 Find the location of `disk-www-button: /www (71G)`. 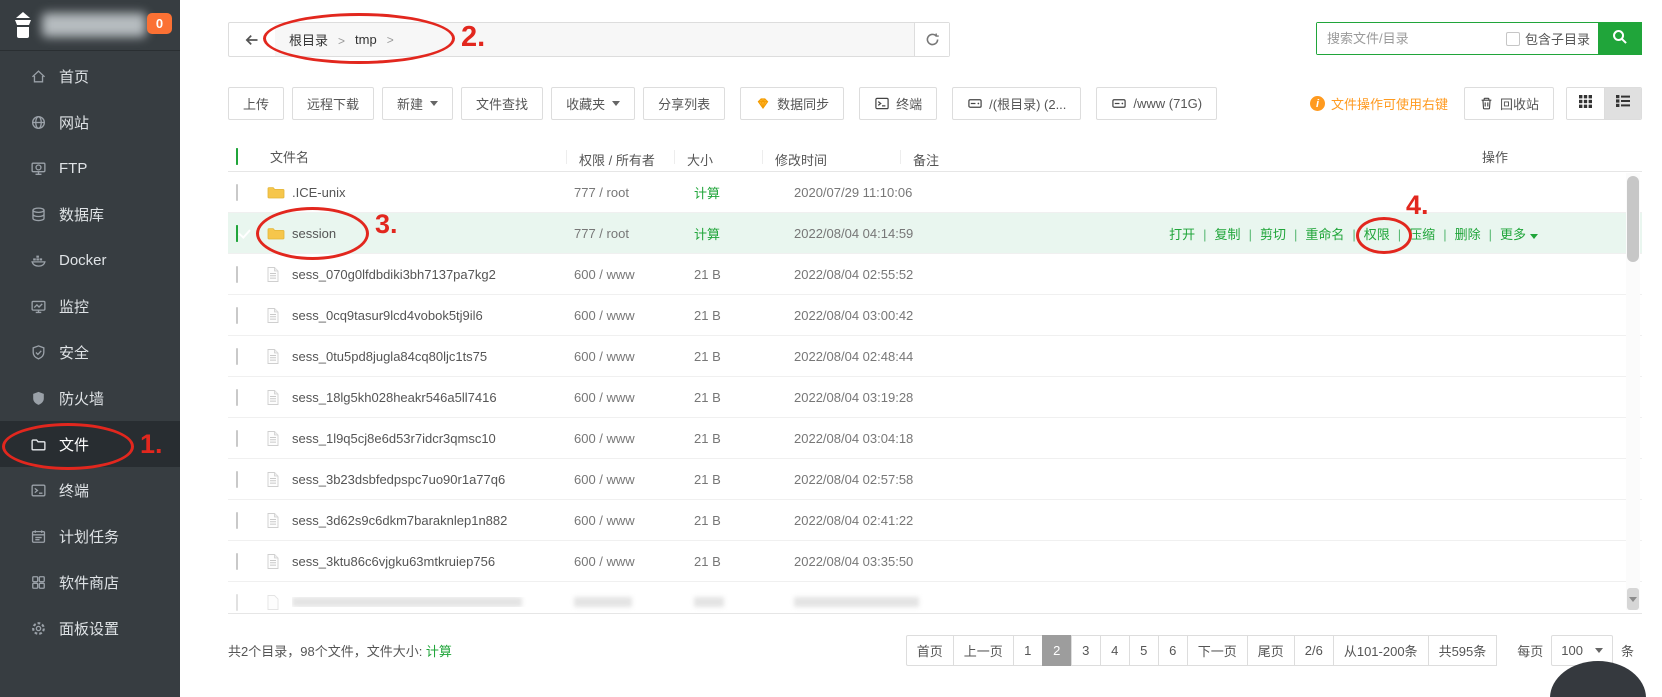

disk-www-button: /www (71G) is located at coordinates (1157, 103).